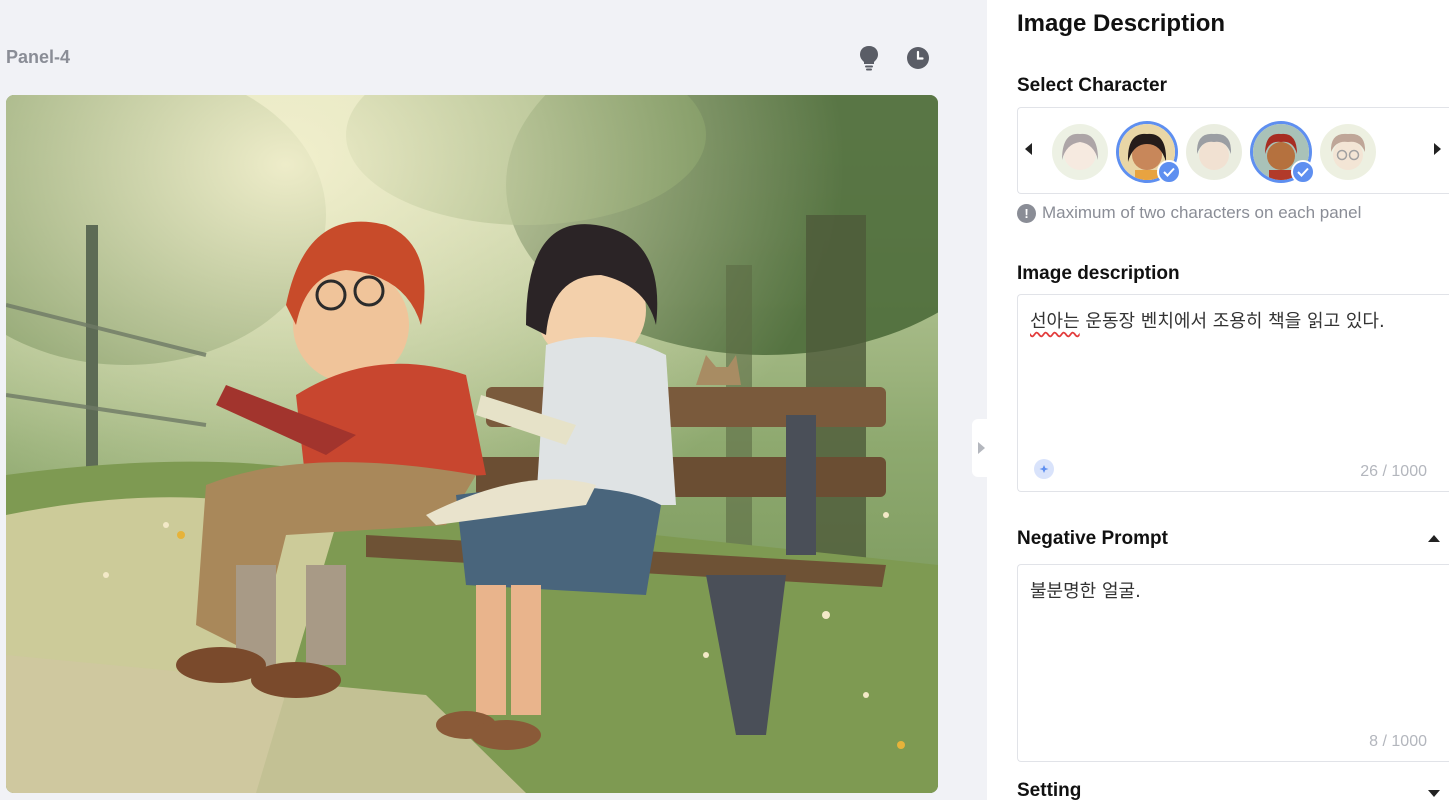 This screenshot has height=800, width=1449. Describe the element at coordinates (1398, 741) in the screenshot. I see `negative-prompt-counter: 8 / 1000` at that location.